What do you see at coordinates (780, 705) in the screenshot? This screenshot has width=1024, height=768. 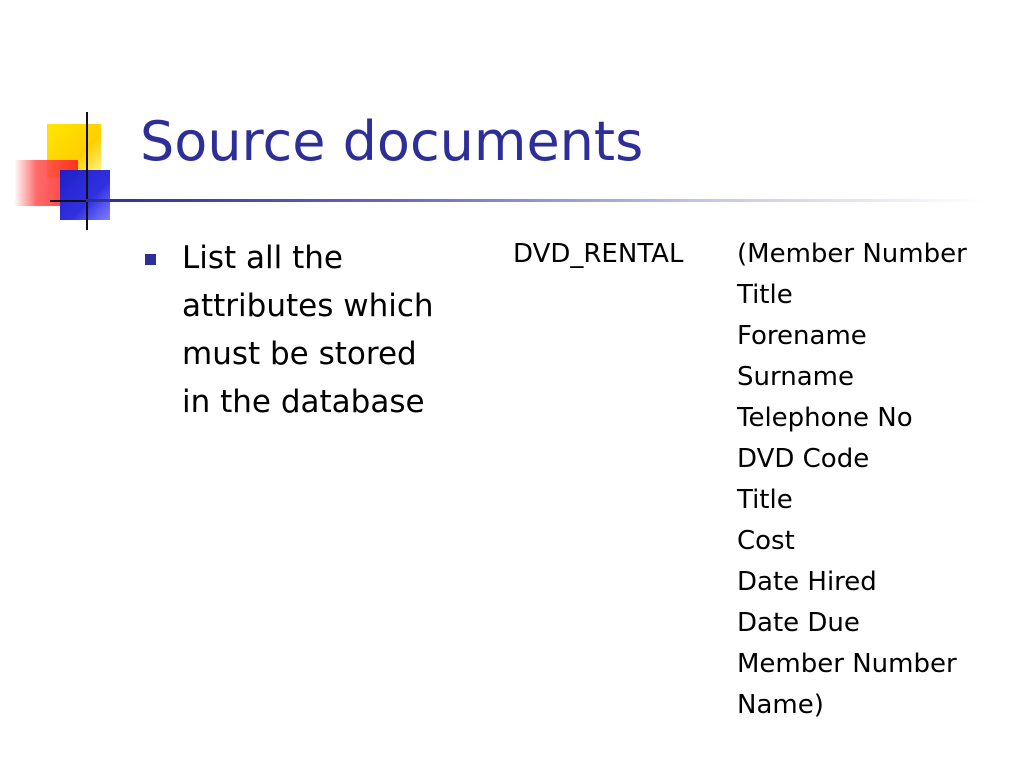 I see `attribute-item: Name)` at bounding box center [780, 705].